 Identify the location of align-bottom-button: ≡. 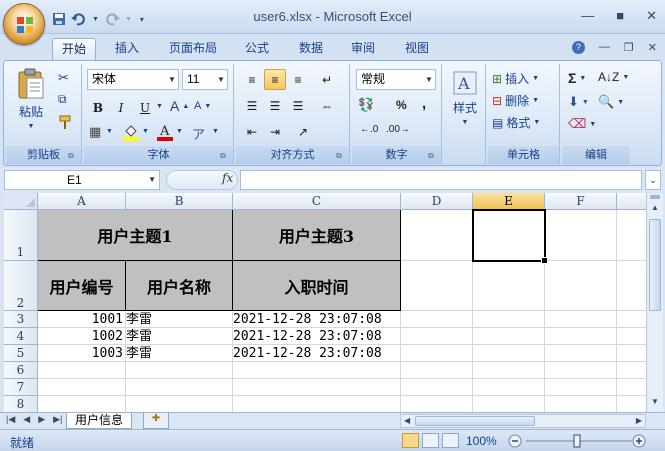
(298, 79).